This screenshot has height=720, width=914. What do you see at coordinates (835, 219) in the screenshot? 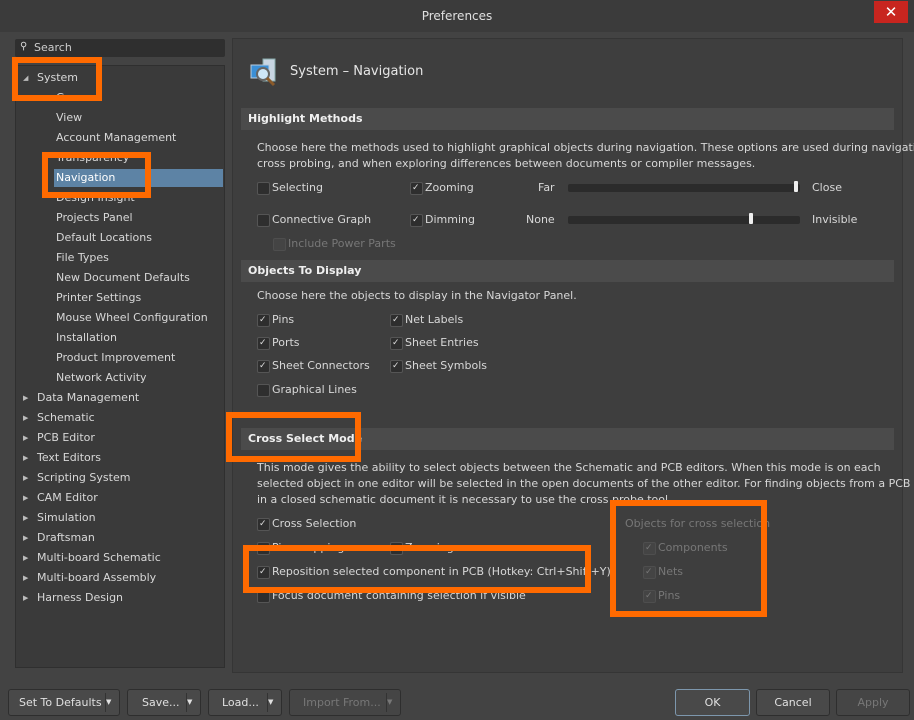
I see `invisible-label: Invisible` at bounding box center [835, 219].